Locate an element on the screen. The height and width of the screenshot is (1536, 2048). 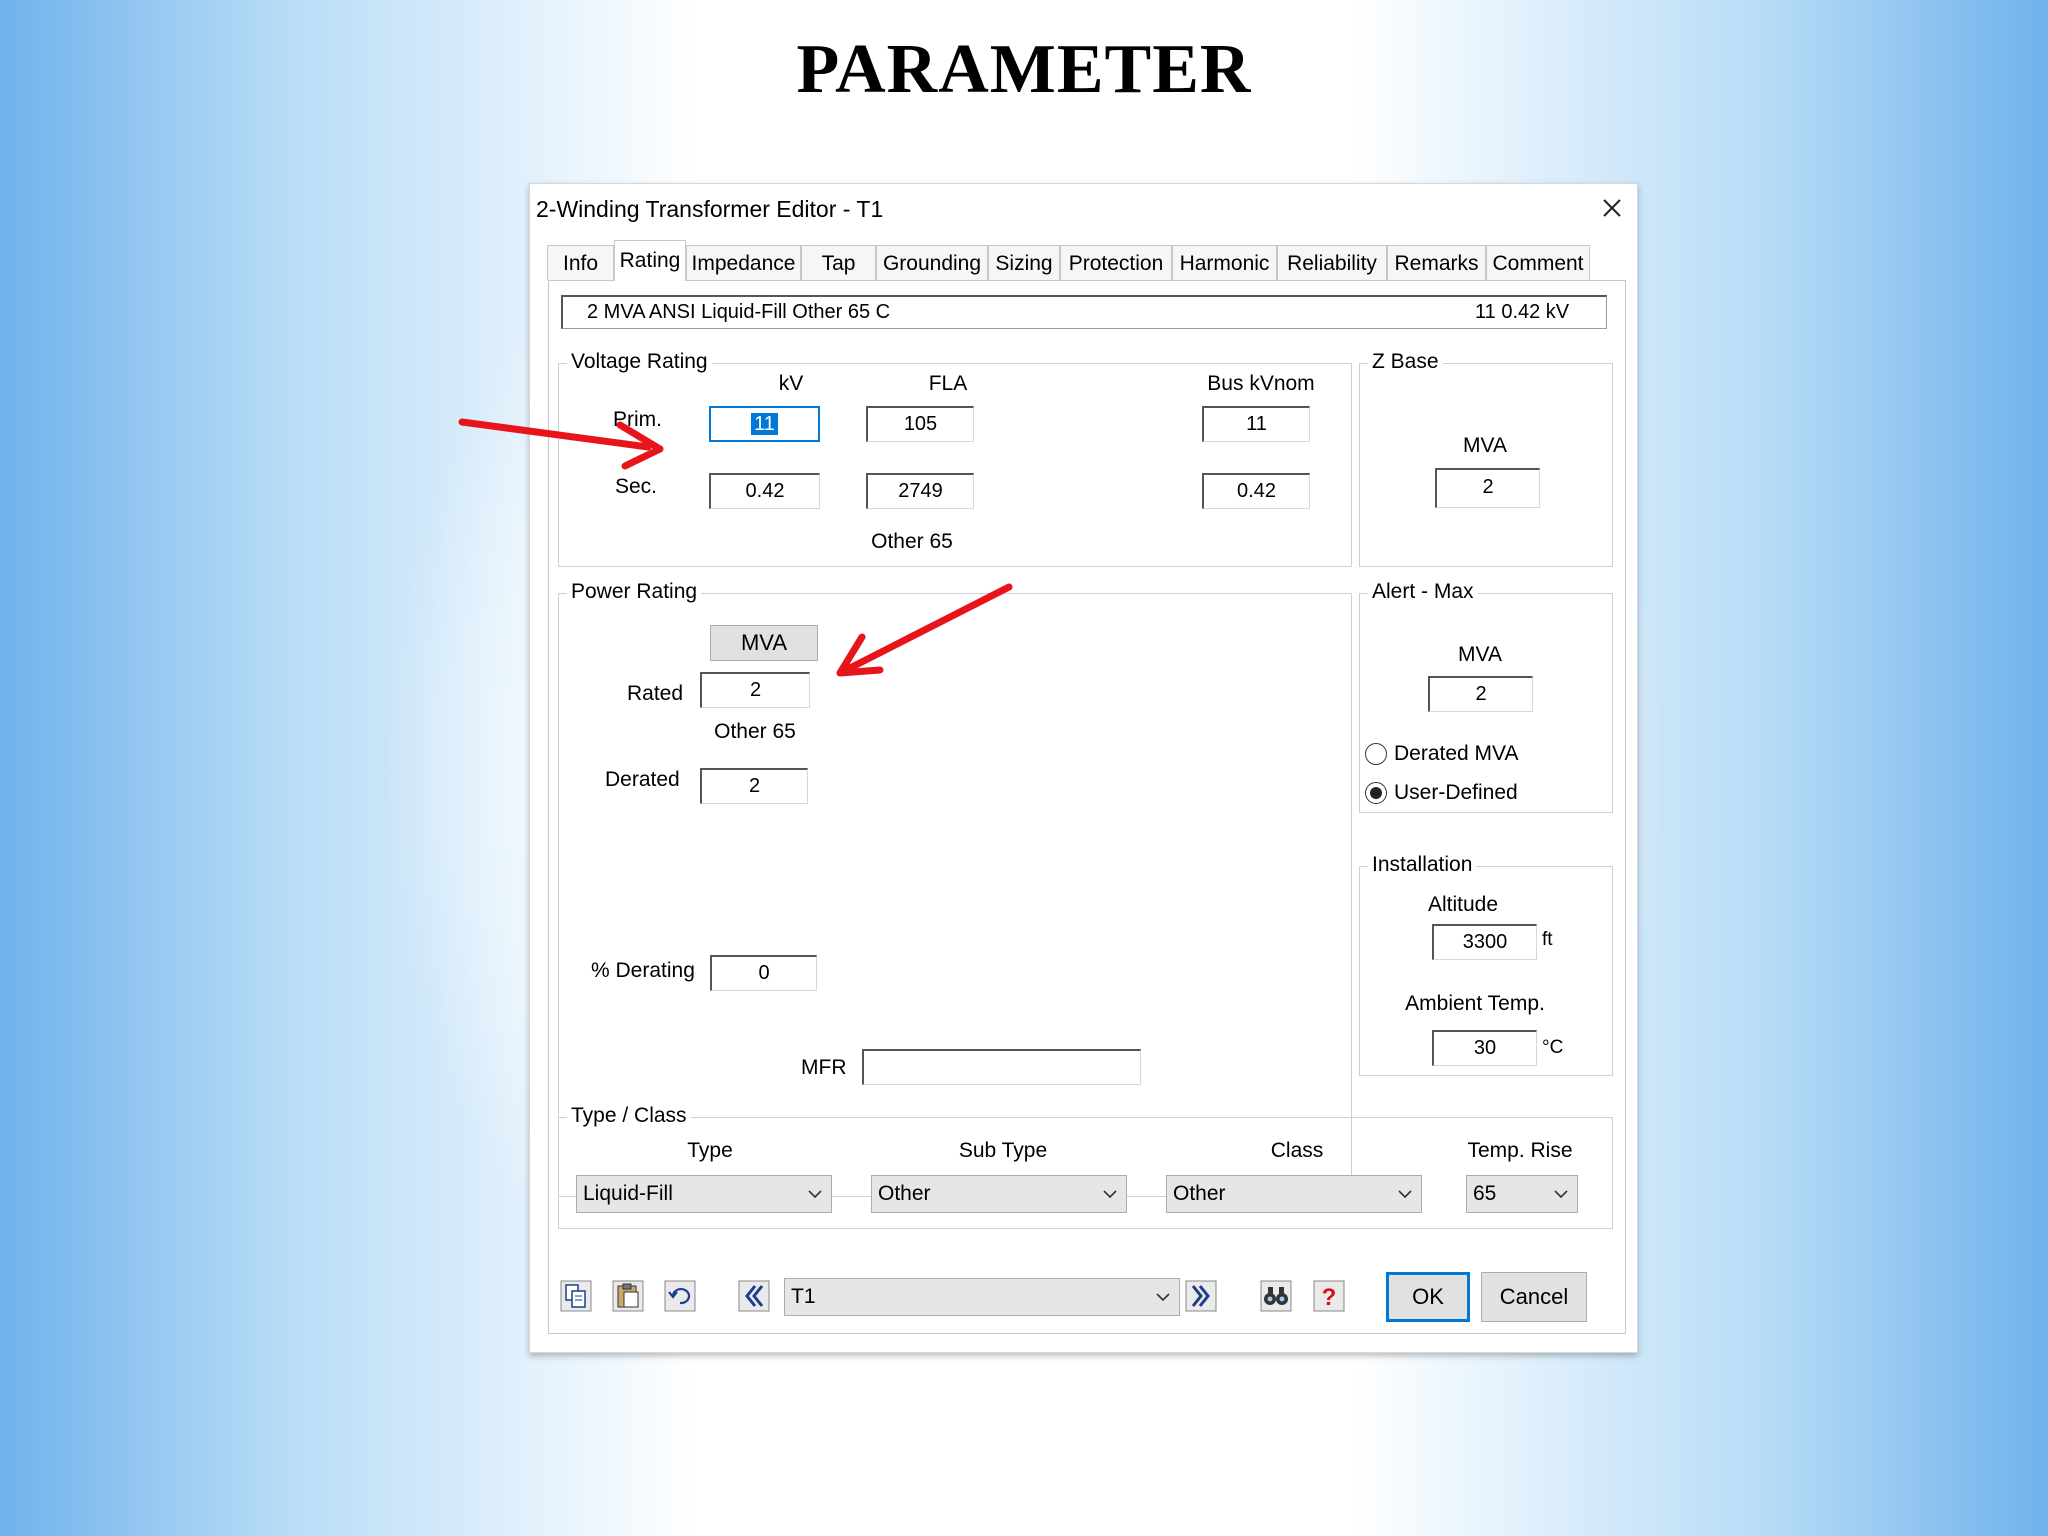
sec-bus-kvnom-input: 0.42 is located at coordinates (1256, 491).